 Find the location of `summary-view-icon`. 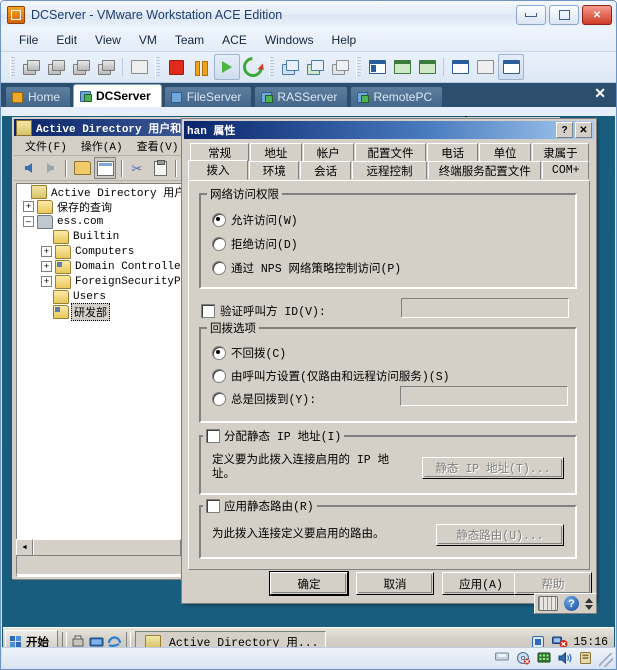

summary-view-icon is located at coordinates (485, 67).